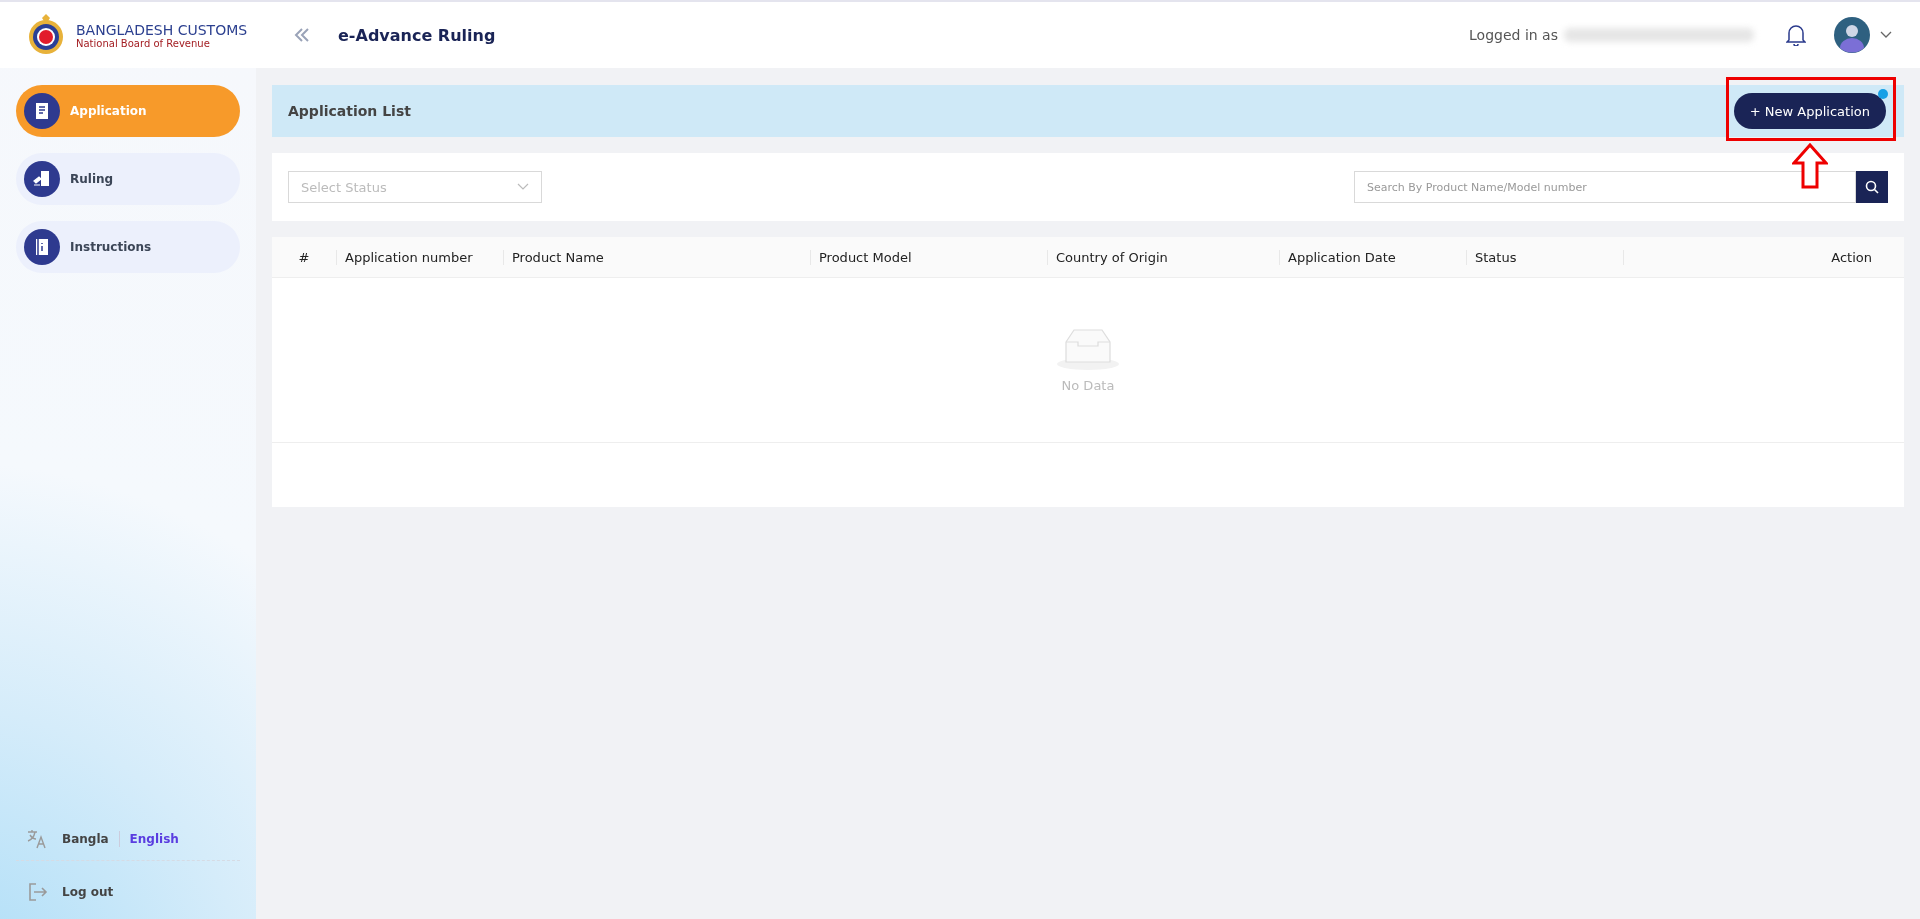 The image size is (1920, 919). What do you see at coordinates (162, 29) in the screenshot?
I see `brand-title: BANGLADESH CUSTOMS` at bounding box center [162, 29].